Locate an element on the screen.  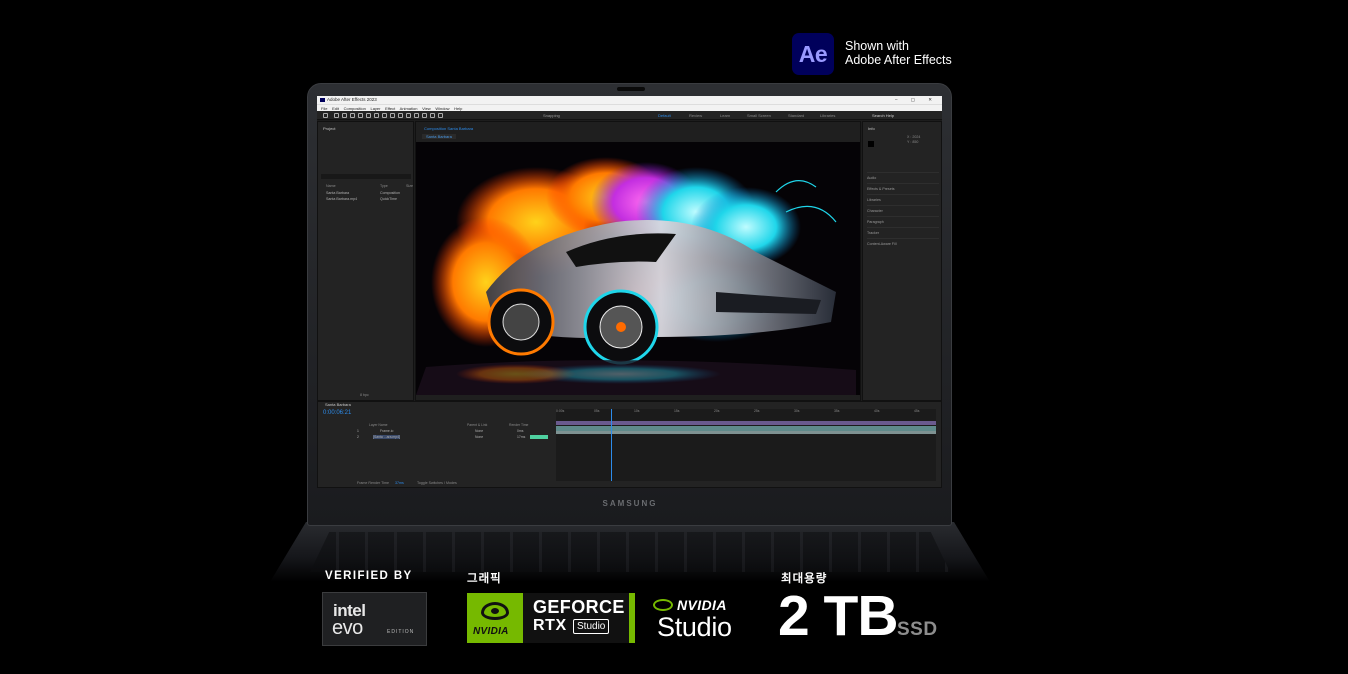
panel-libraries: Libraries is located at coordinates (903, 199).